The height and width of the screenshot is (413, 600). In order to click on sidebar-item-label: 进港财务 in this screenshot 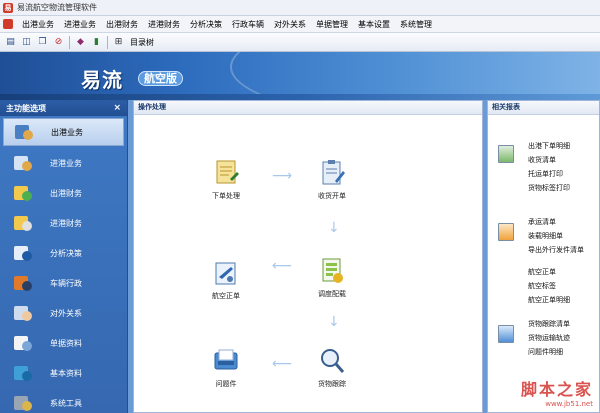, I will do `click(66, 223)`.